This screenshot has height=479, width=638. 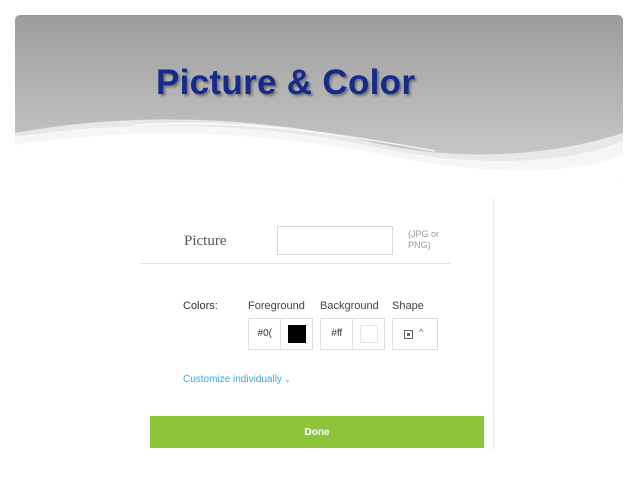 I want to click on shape-title: Shape, so click(x=408, y=306).